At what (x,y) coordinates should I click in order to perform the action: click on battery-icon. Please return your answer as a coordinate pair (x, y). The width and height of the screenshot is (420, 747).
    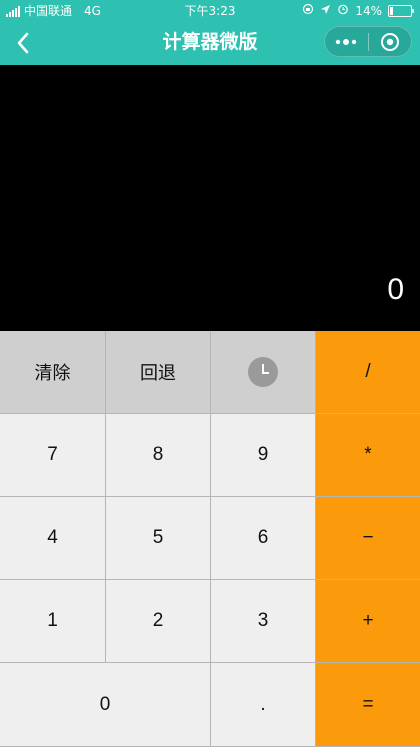
    Looking at the image, I should click on (401, 11).